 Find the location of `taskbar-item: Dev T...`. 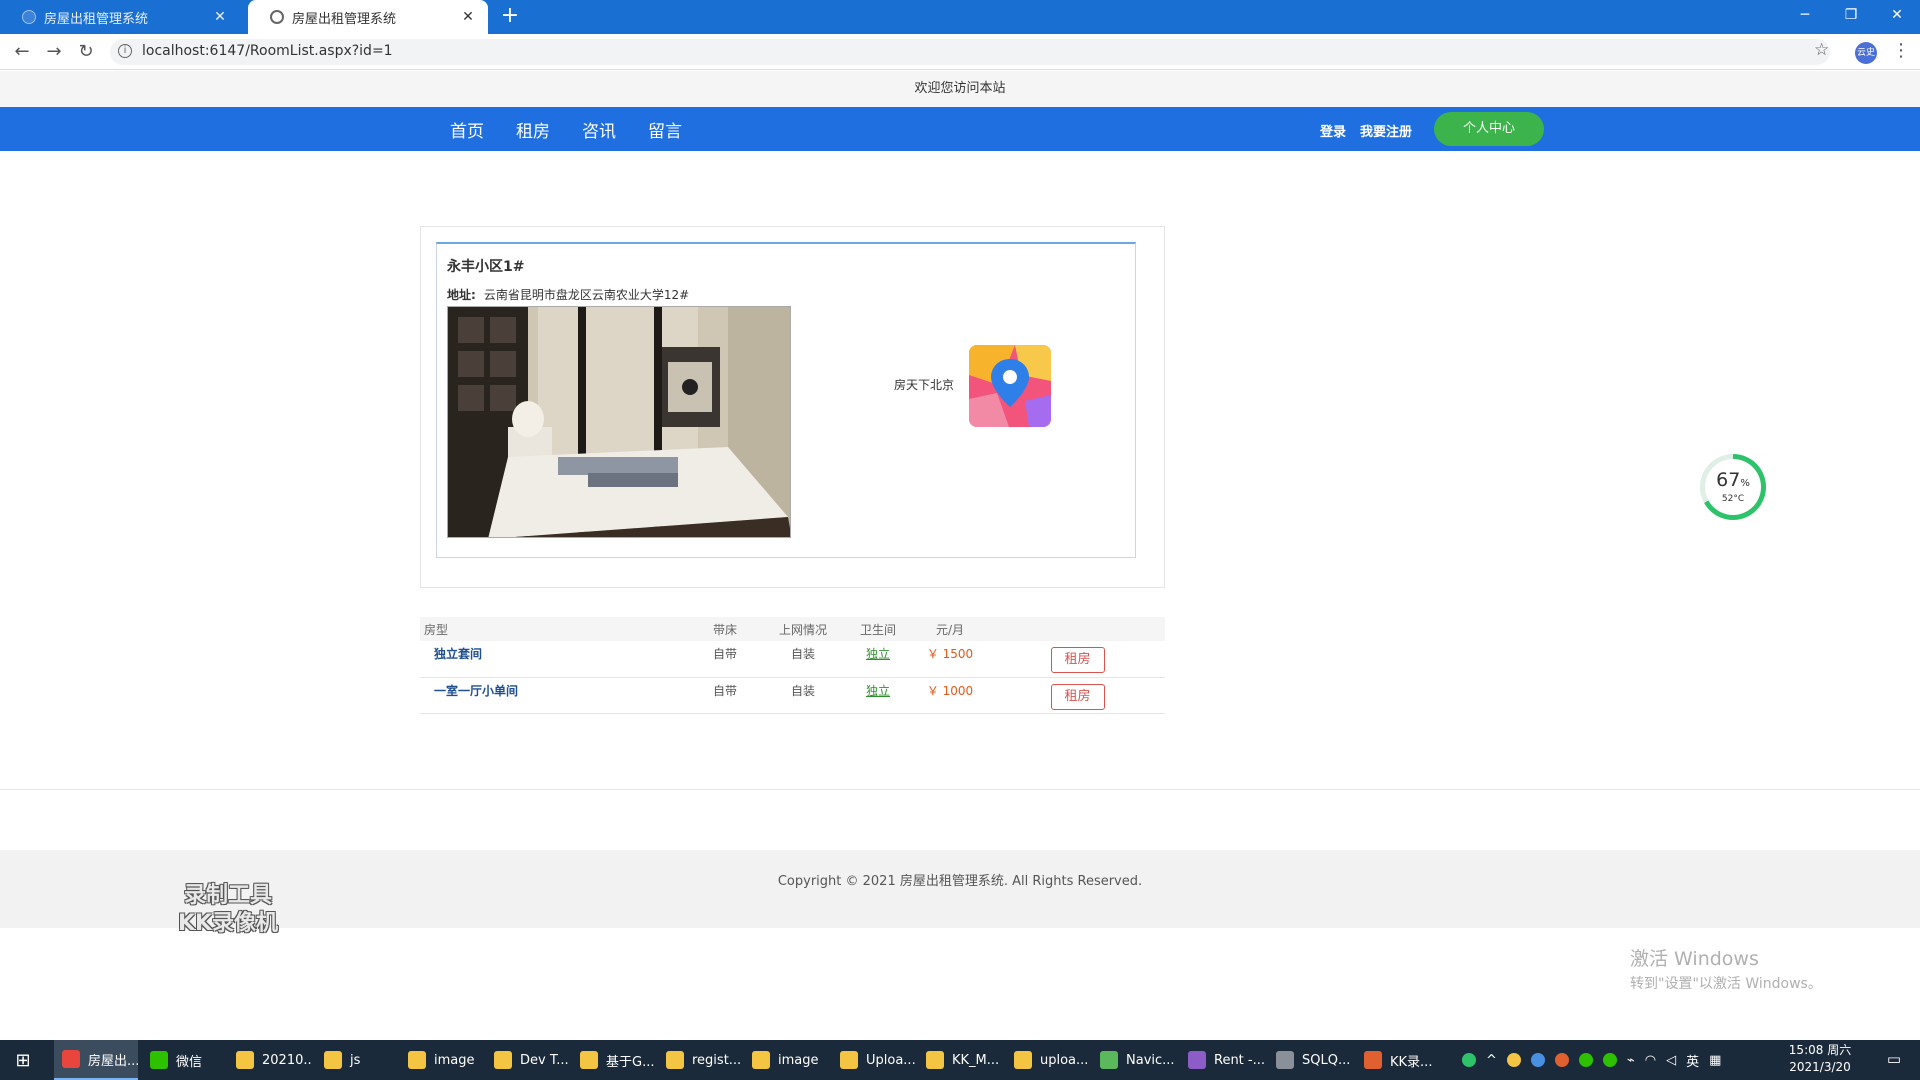

taskbar-item: Dev T... is located at coordinates (528, 1060).